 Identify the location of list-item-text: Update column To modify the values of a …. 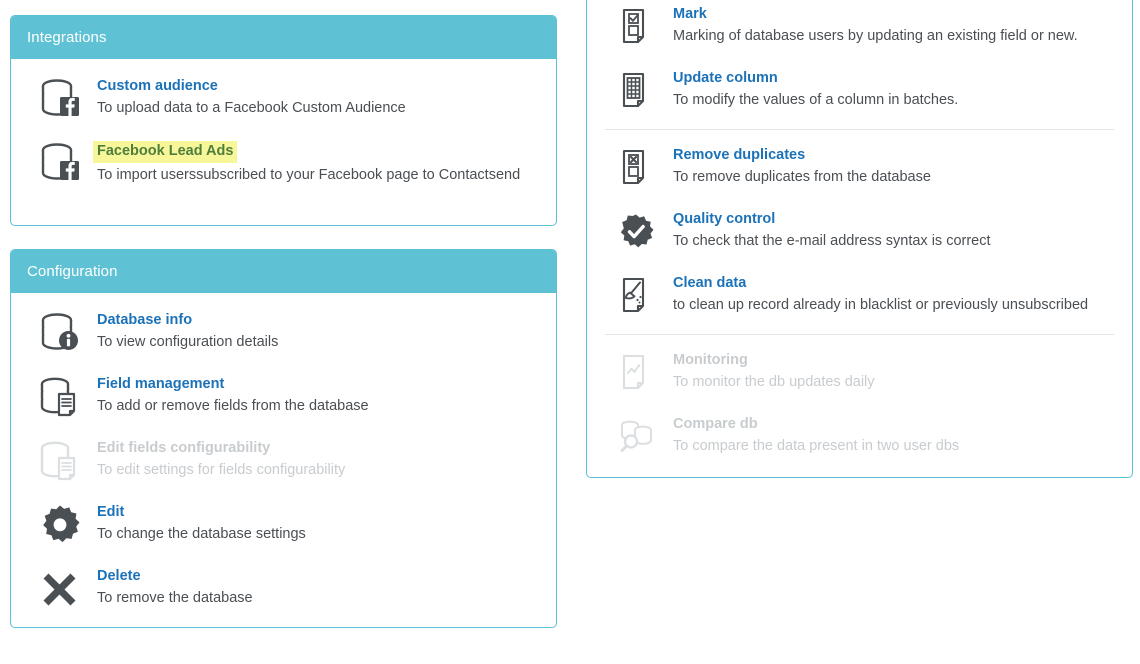
(815, 89).